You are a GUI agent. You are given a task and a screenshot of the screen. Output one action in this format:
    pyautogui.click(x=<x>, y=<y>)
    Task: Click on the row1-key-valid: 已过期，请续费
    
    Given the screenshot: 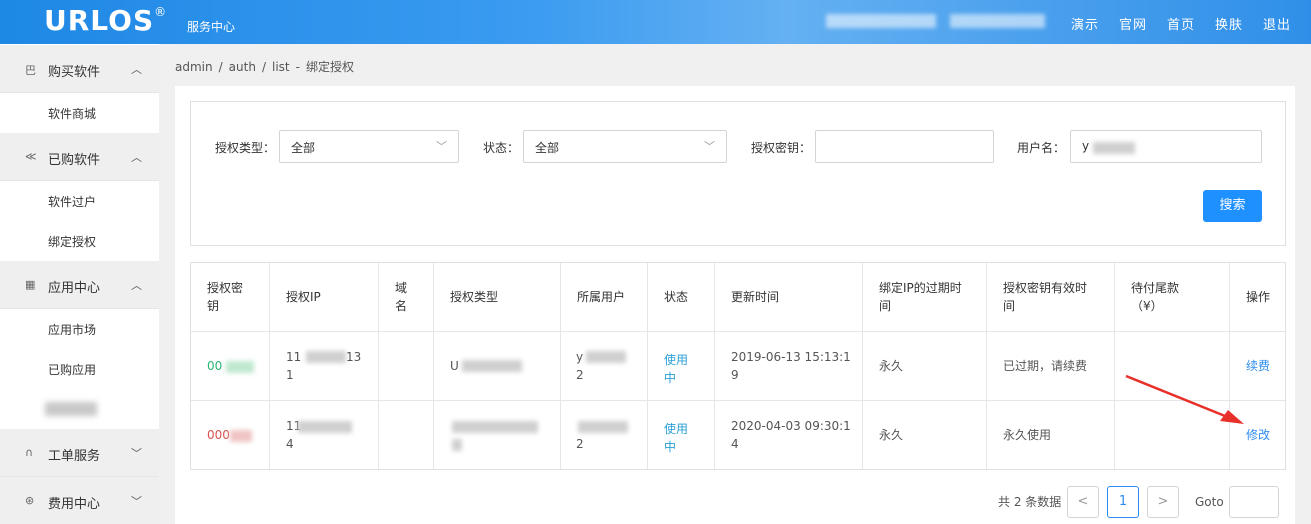 What is the action you would take?
    pyautogui.click(x=1045, y=366)
    